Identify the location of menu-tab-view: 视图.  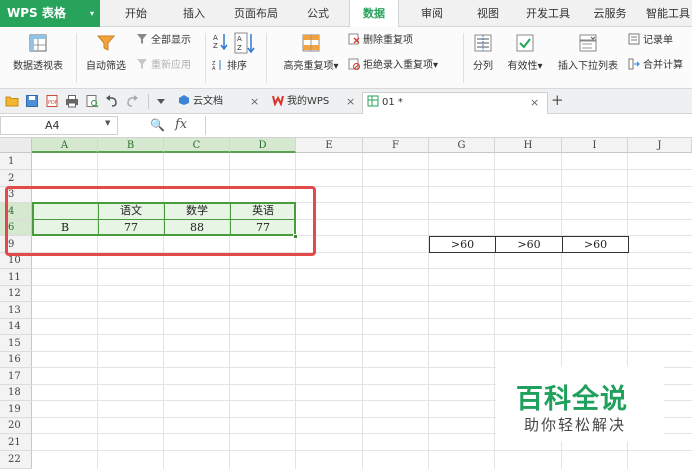
(488, 13).